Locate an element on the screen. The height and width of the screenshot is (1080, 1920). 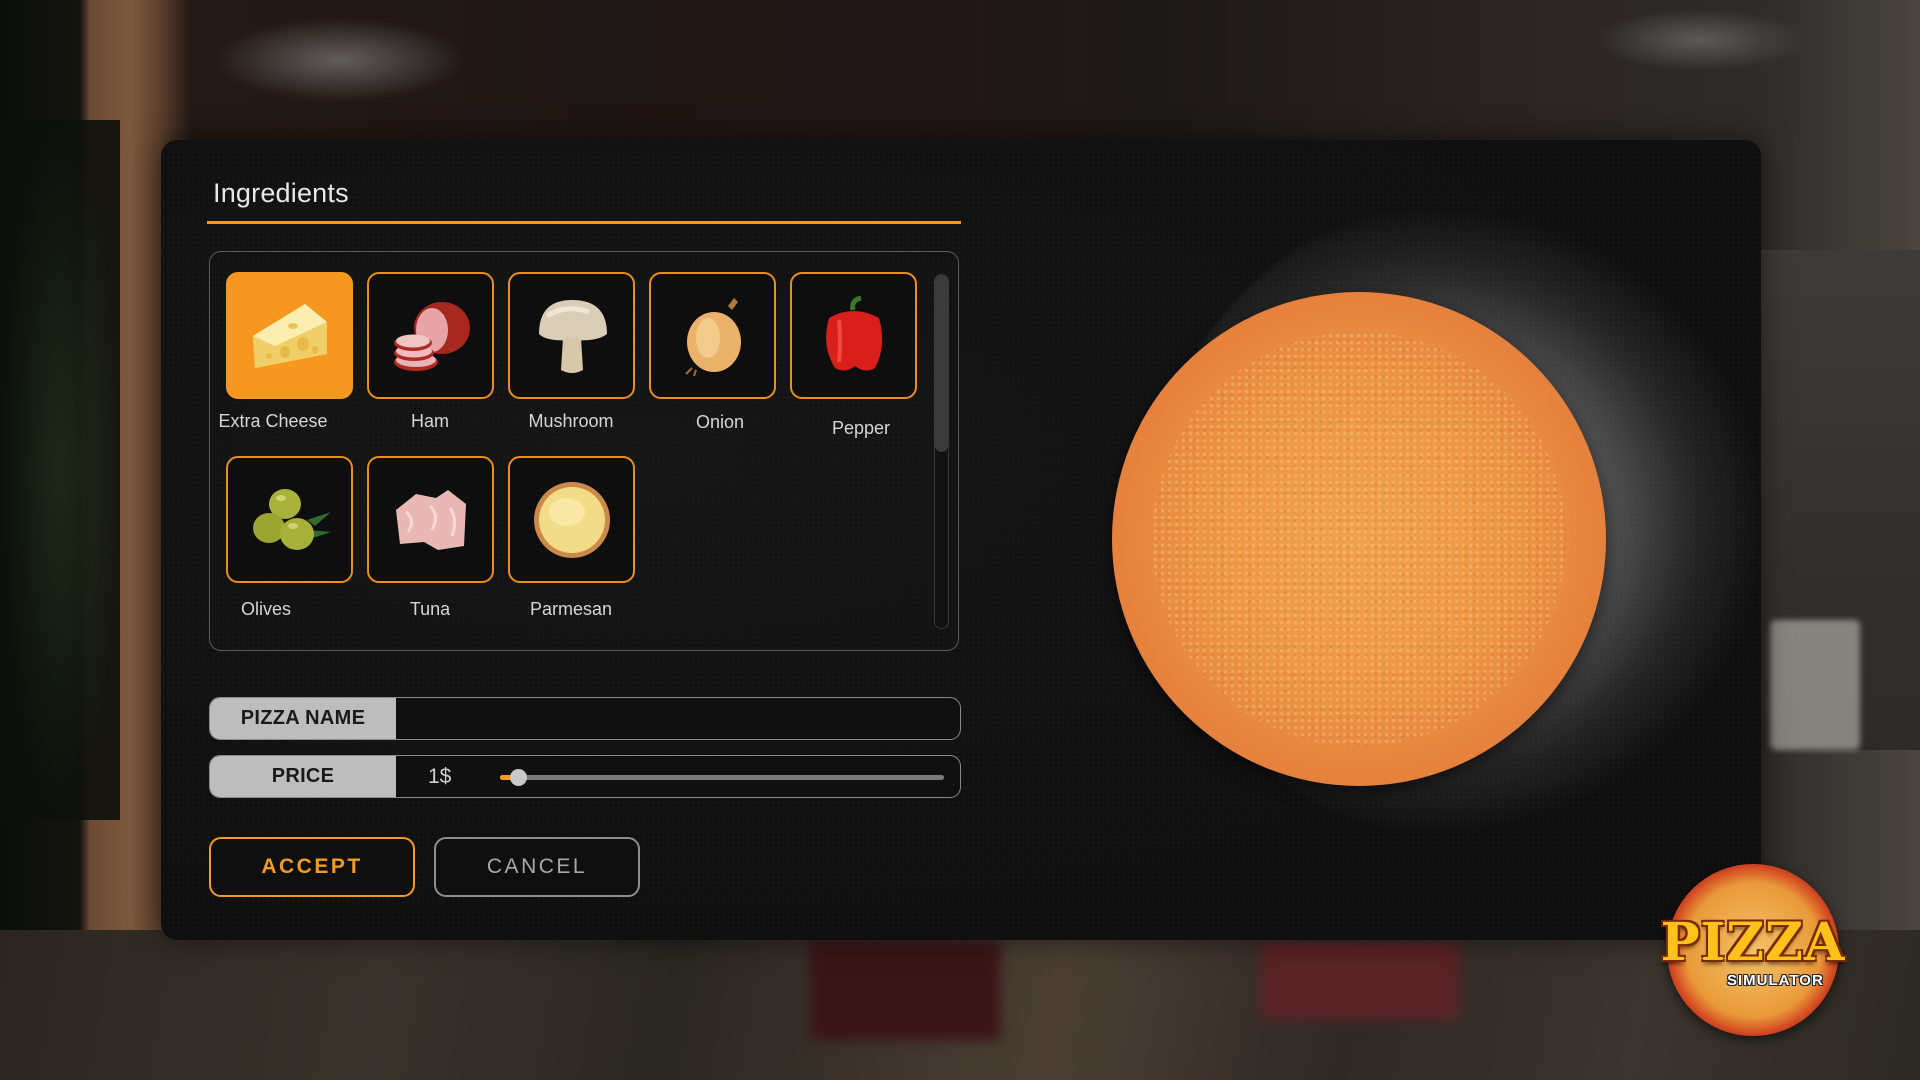
ingredient-label: Tuna is located at coordinates (430, 609).